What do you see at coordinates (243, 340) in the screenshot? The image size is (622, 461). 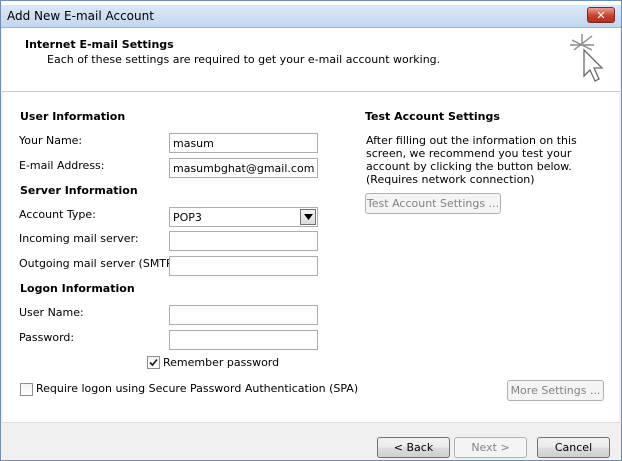 I see `password-input` at bounding box center [243, 340].